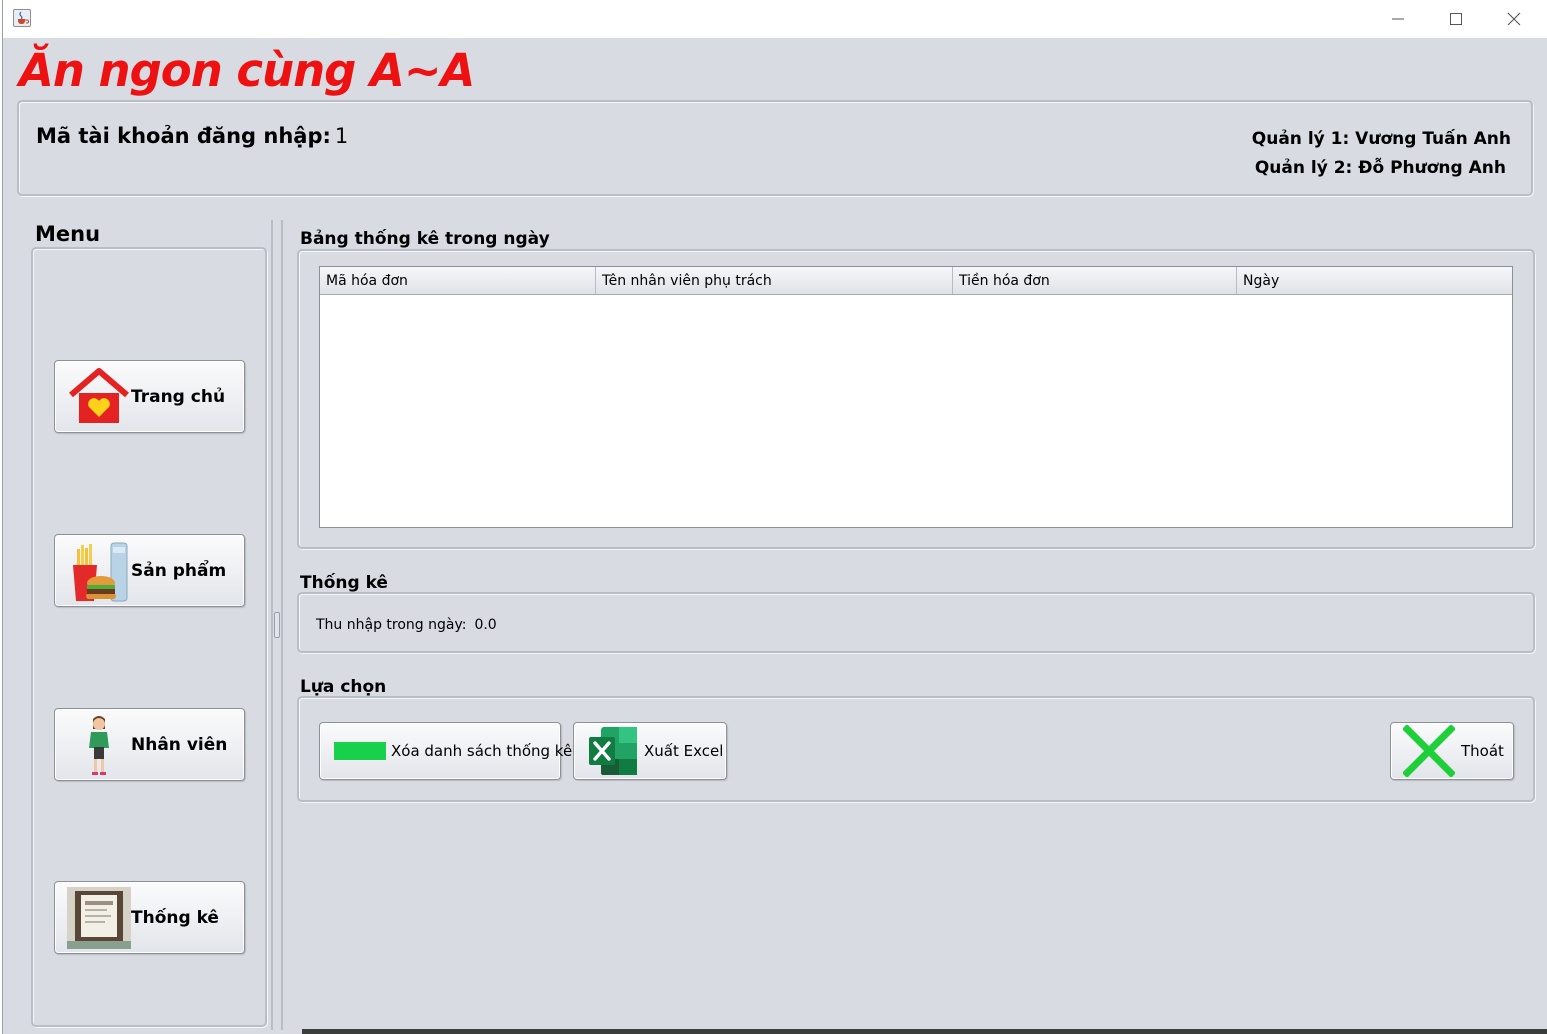  I want to click on taskbar-edge, so click(924, 1031).